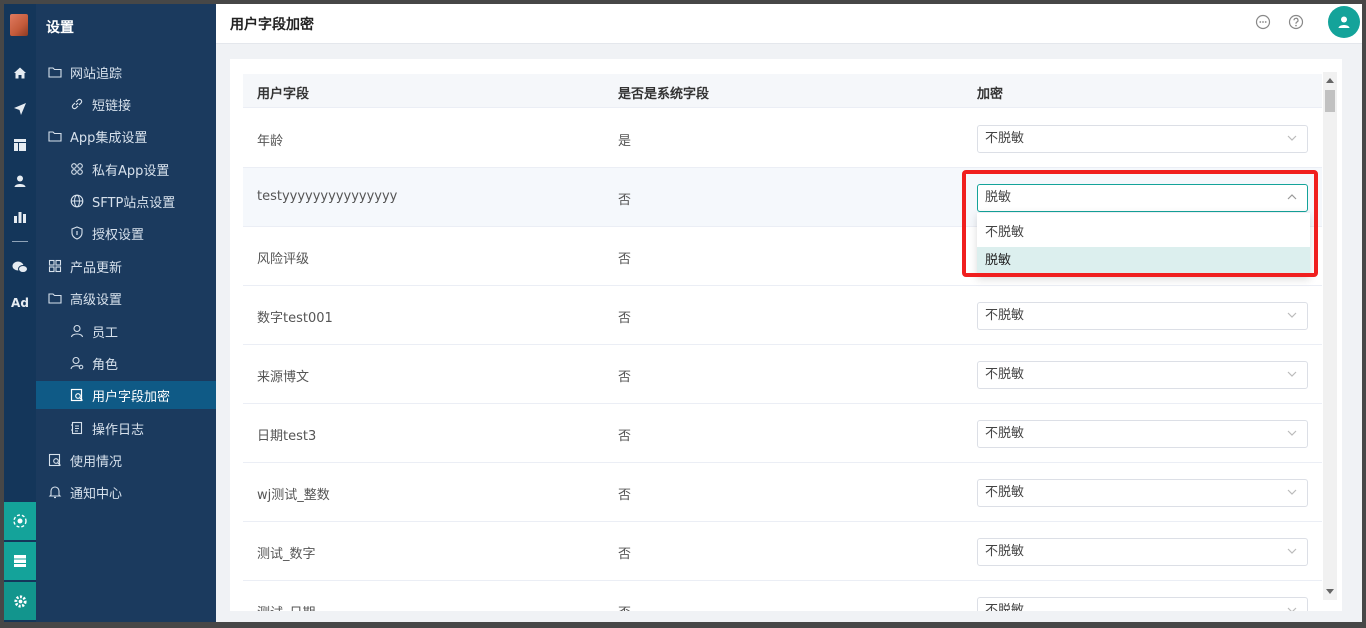 The width and height of the screenshot is (1366, 628). Describe the element at coordinates (60, 28) in the screenshot. I see `sidebar-title: 设置` at that location.